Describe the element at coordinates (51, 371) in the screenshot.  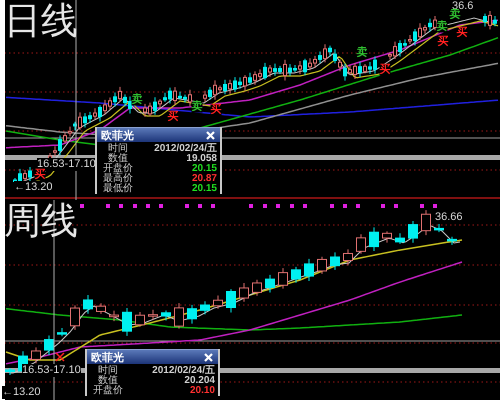
I see `price-label: 16.53-17.10` at that location.